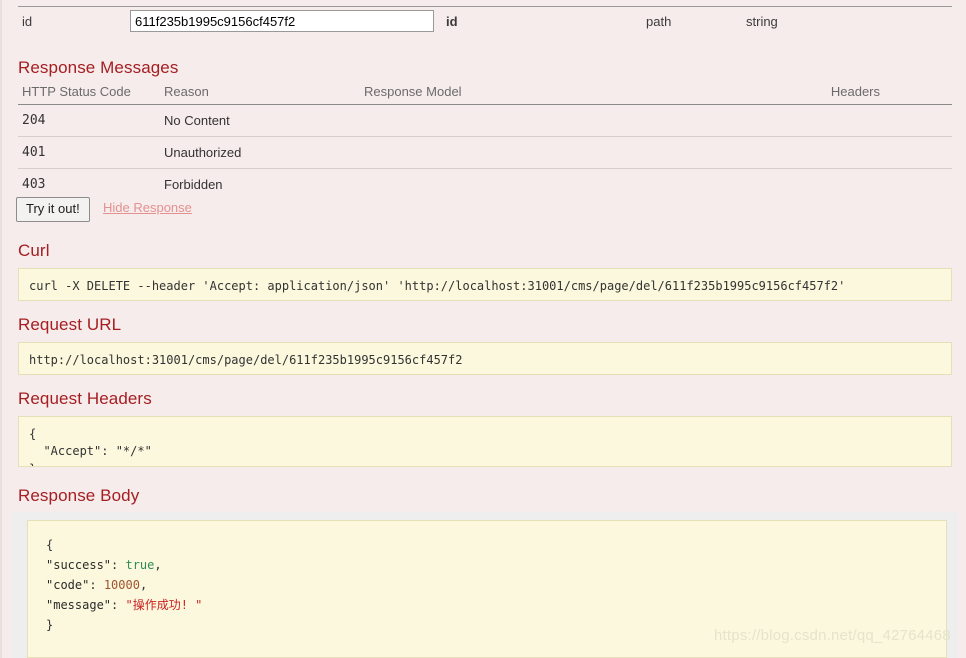 The image size is (966, 658). Describe the element at coordinates (68, 585) in the screenshot. I see `json-key: "code"` at that location.